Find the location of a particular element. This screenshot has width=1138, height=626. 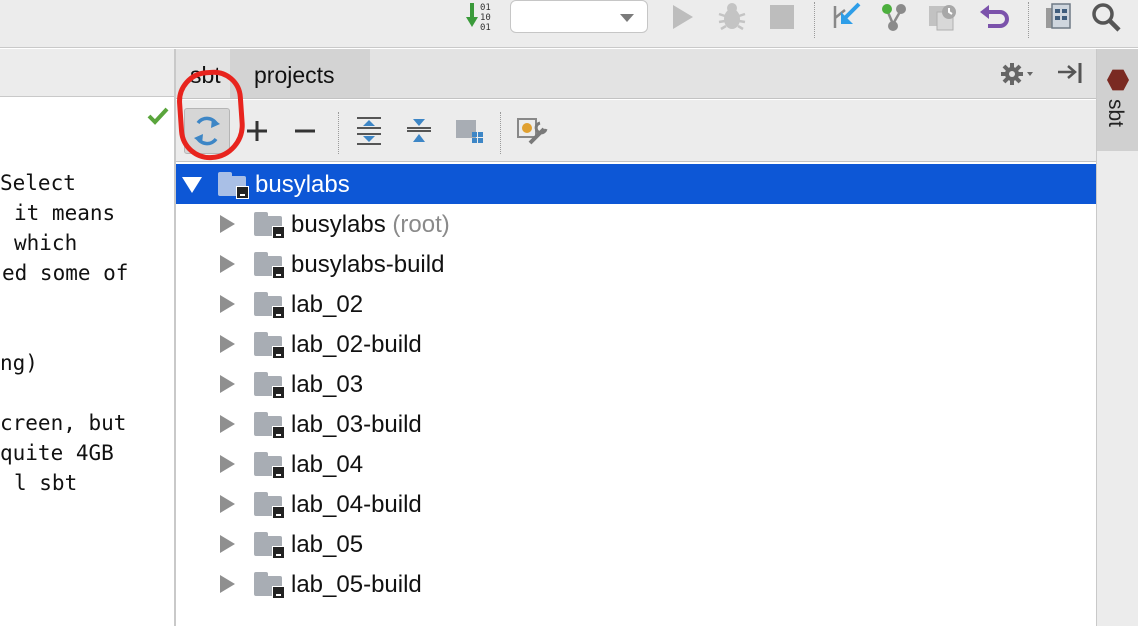

add-button is located at coordinates (257, 131).